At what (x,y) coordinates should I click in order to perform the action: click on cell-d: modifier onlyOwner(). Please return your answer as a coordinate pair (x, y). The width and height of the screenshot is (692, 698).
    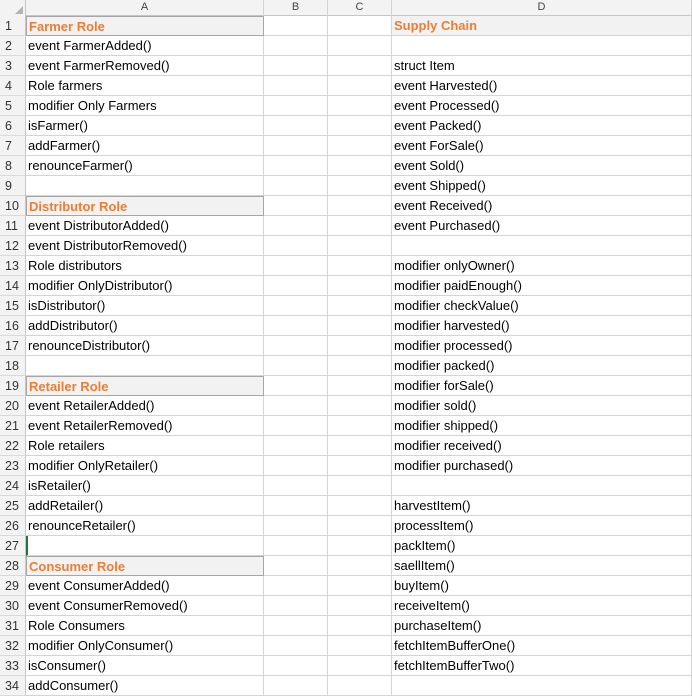
    Looking at the image, I should click on (542, 266).